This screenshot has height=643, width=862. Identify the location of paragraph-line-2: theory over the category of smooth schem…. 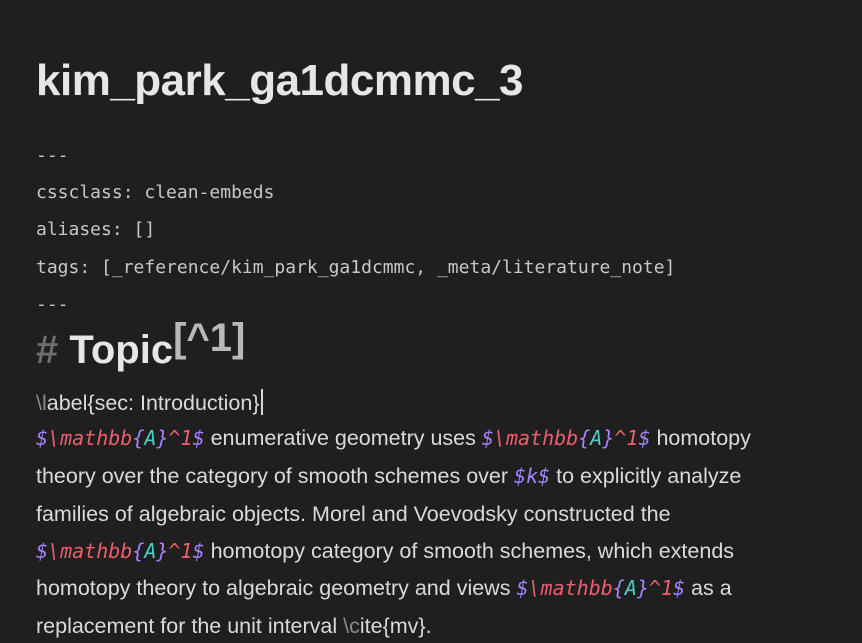
(388, 476).